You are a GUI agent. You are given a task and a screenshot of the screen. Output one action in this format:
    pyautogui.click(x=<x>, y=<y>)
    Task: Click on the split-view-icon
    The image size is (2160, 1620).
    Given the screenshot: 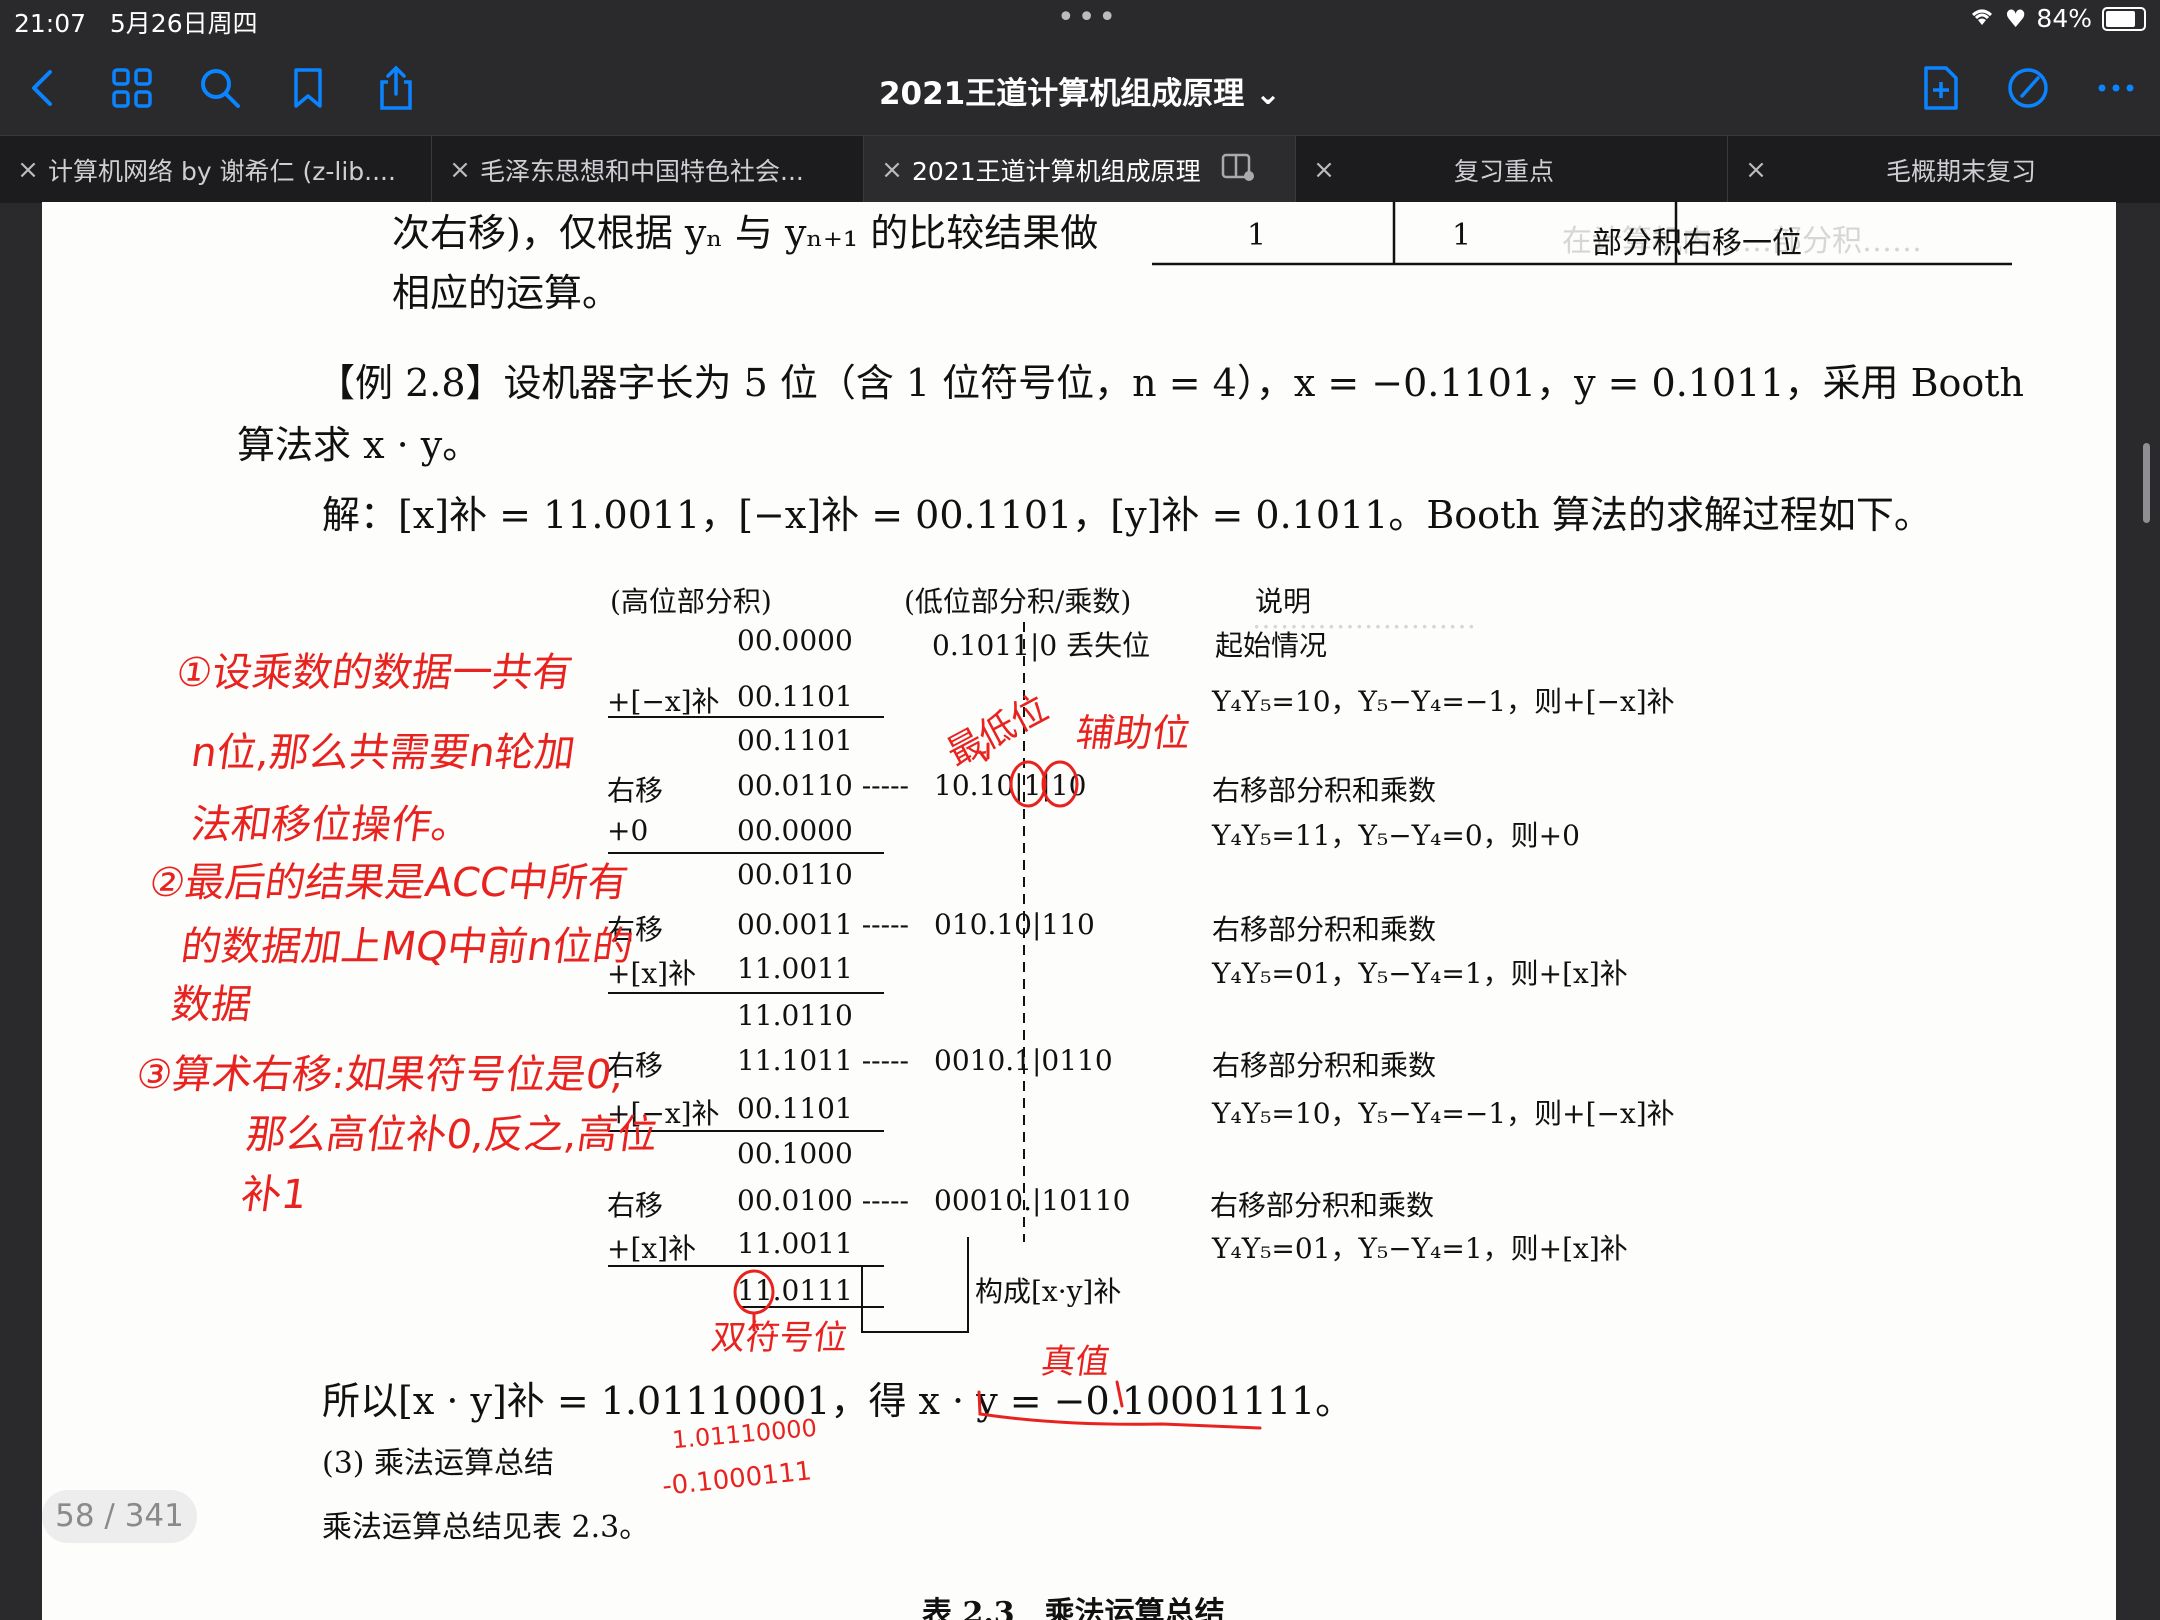 What is the action you would take?
    pyautogui.click(x=1238, y=170)
    